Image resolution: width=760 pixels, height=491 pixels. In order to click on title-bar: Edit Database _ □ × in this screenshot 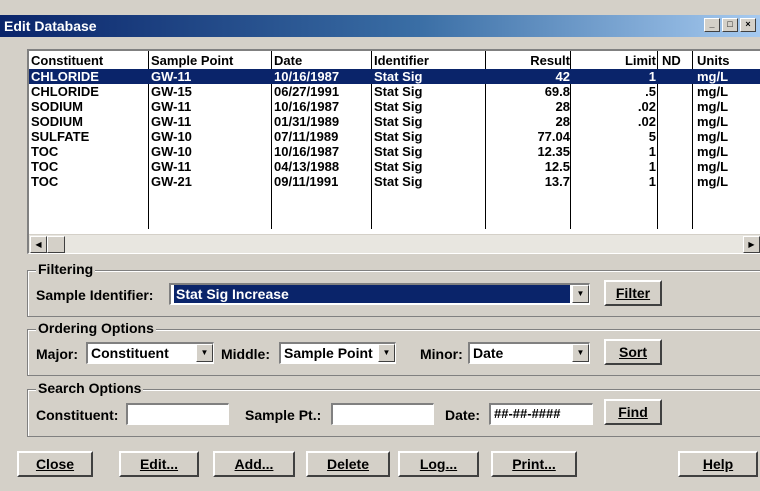, I will do `click(380, 26)`.